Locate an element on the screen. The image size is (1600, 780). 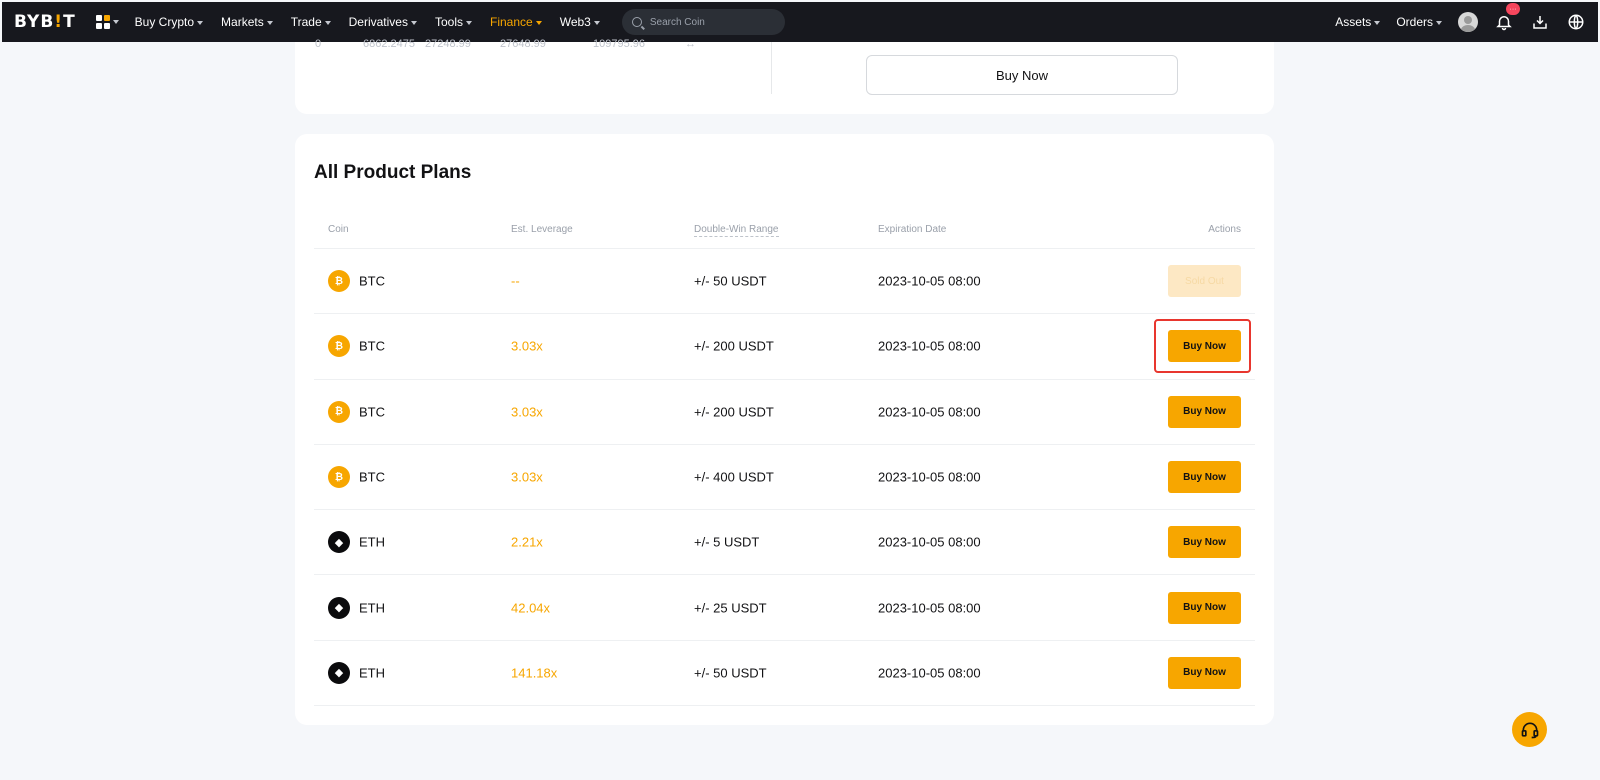
header-actions: Actions is located at coordinates (1224, 229).